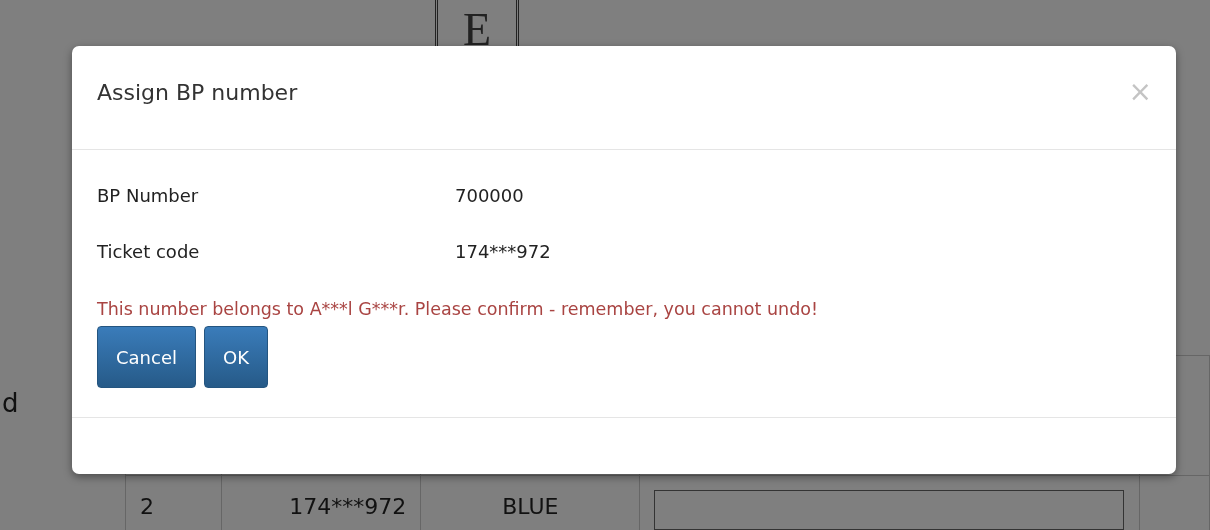 This screenshot has height=530, width=1210. Describe the element at coordinates (197, 93) in the screenshot. I see `dialog-title: Assign BP number` at that location.